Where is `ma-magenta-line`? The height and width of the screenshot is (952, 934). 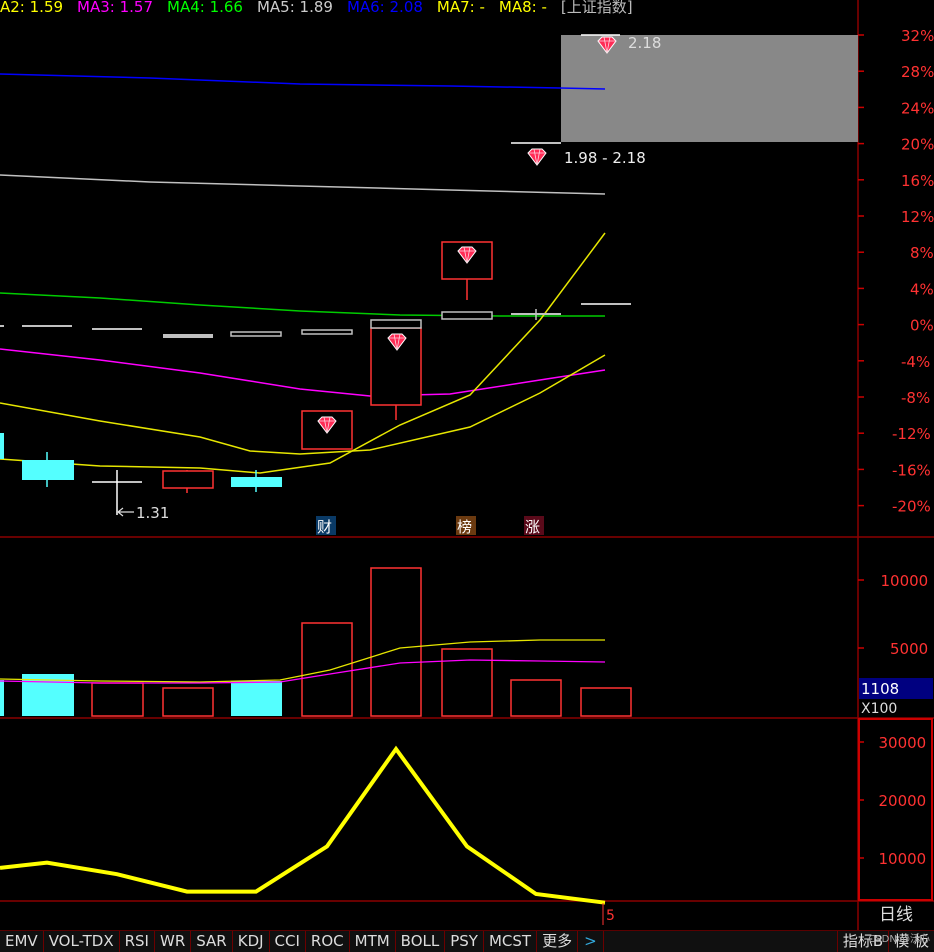 ma-magenta-line is located at coordinates (303, 372).